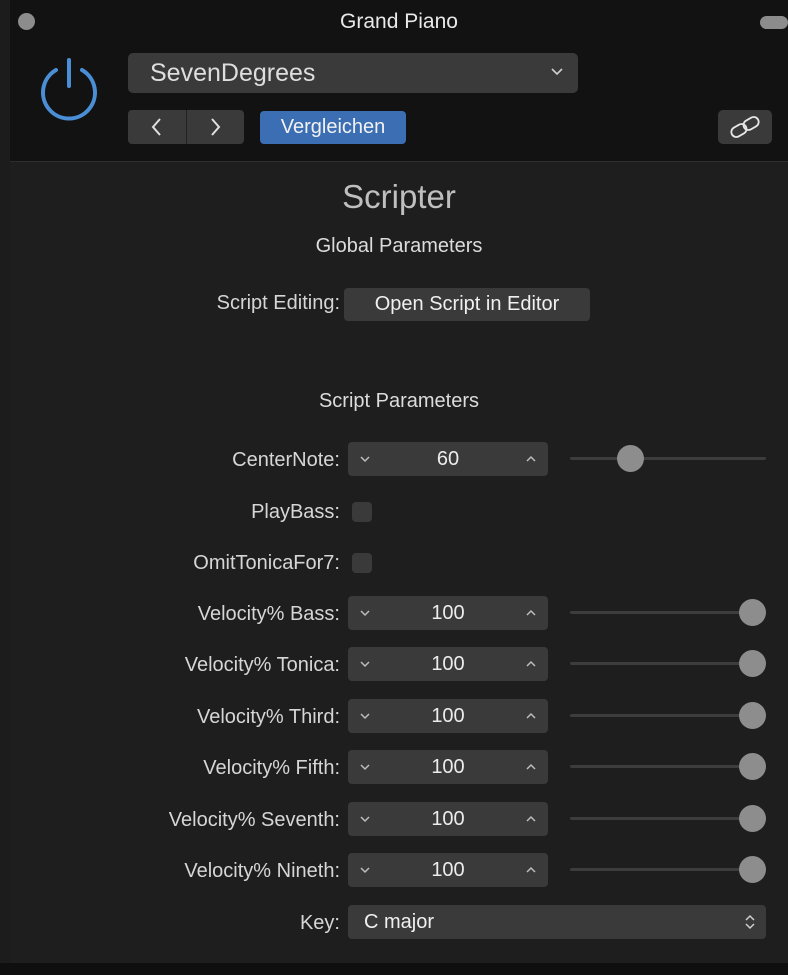 The height and width of the screenshot is (975, 788). I want to click on center-note-label: CenterNote:, so click(286, 460).